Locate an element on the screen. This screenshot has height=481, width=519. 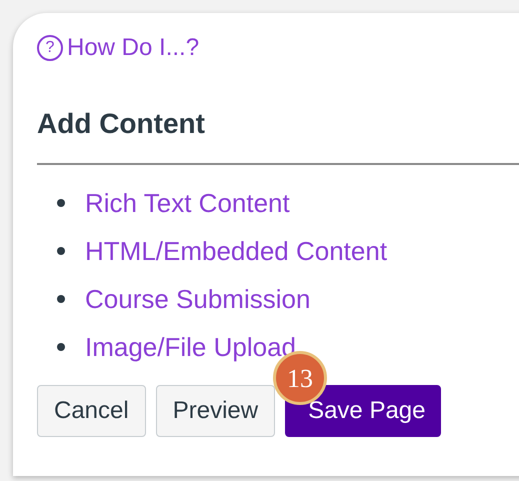
help-icon: ? is located at coordinates (50, 48).